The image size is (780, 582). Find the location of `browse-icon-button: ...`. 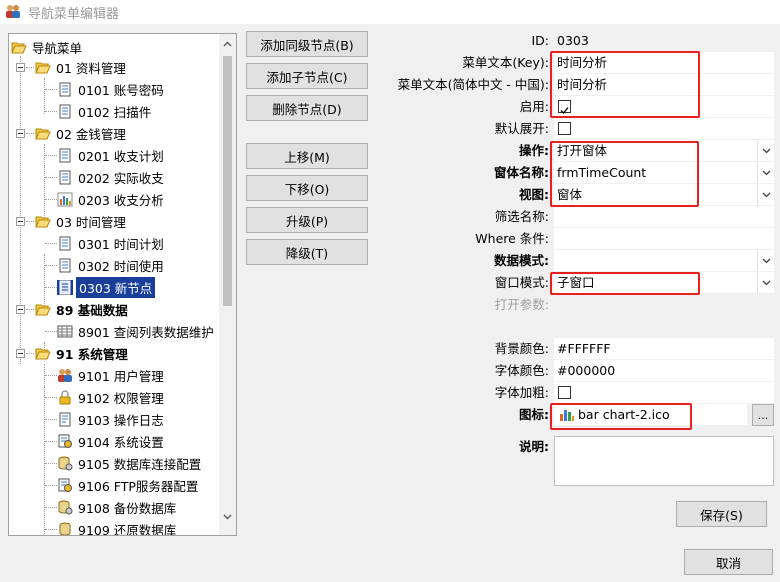

browse-icon-button: ... is located at coordinates (763, 415).